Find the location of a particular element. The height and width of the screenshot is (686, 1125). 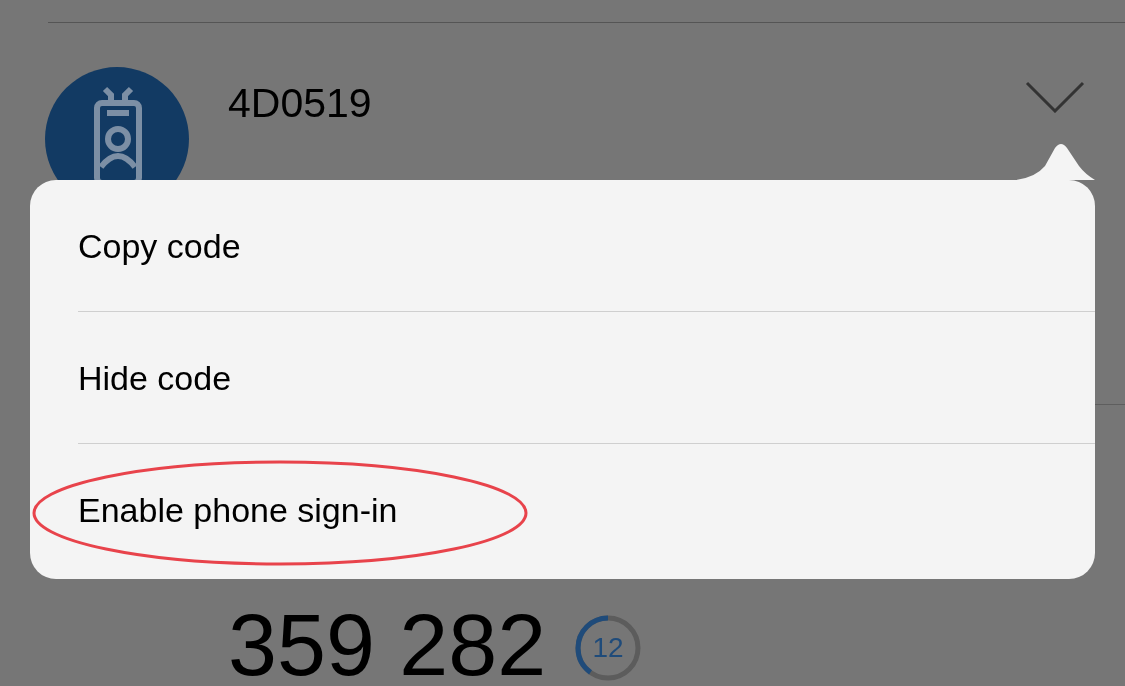

countdown-seconds: 12 is located at coordinates (608, 648).